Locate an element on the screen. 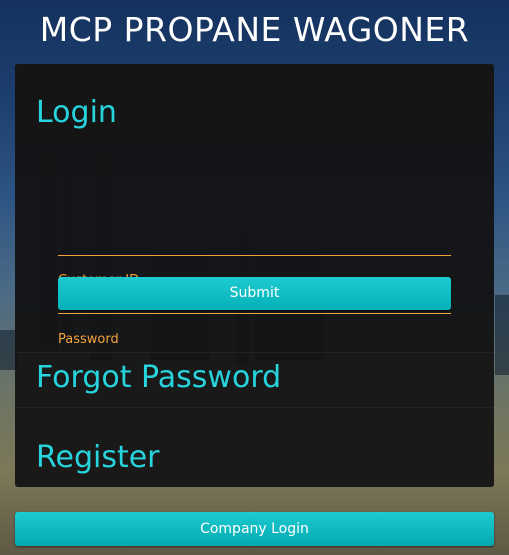 The height and width of the screenshot is (555, 509). customer-id-input is located at coordinates (254, 230).